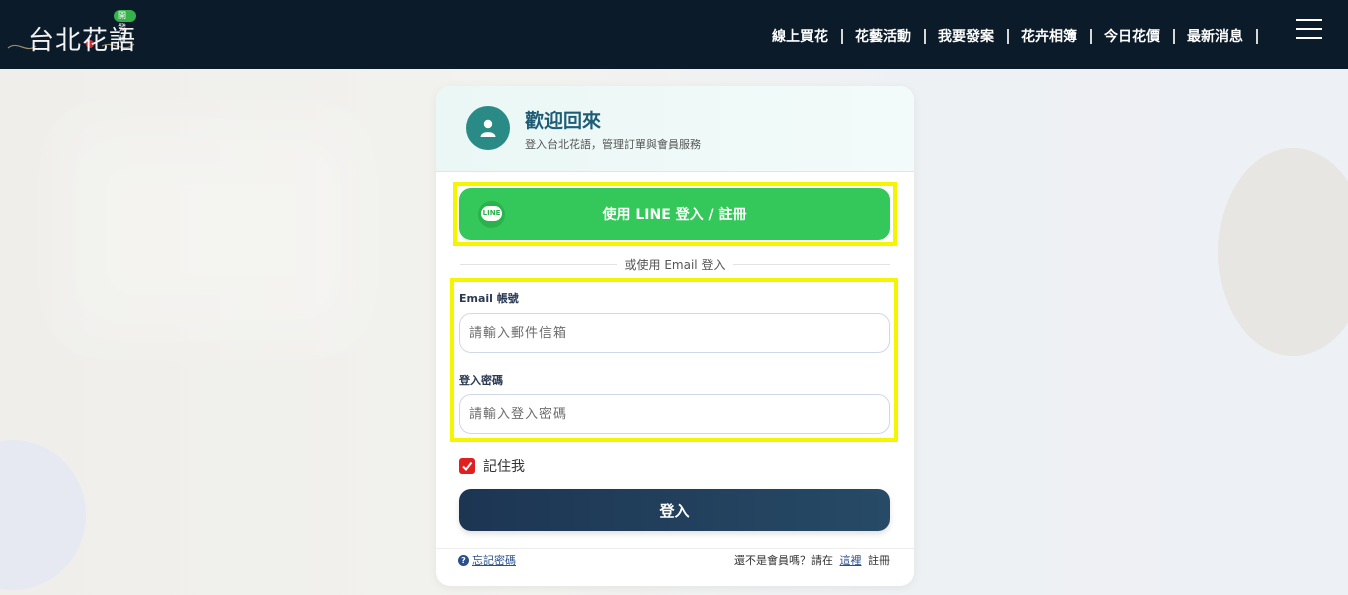 The width and height of the screenshot is (1348, 595). I want to click on email-label: Email 帳號, so click(489, 298).